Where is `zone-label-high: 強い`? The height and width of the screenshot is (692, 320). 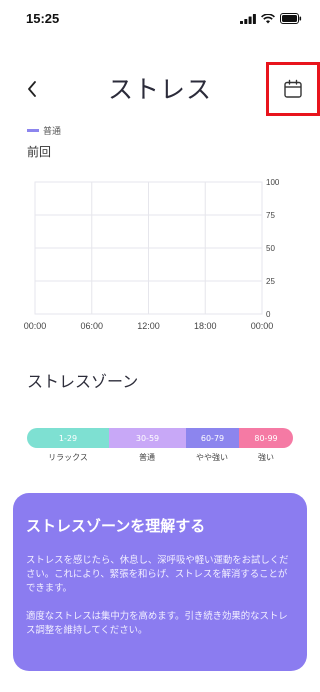 zone-label-high: 強い is located at coordinates (266, 457).